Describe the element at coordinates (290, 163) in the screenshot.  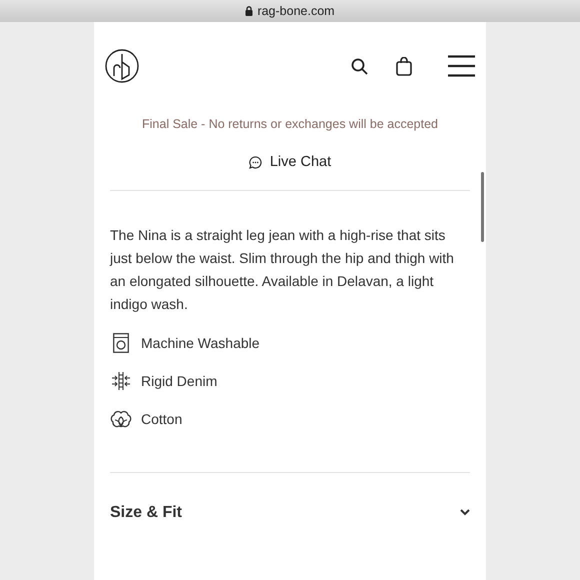
I see `live-chat-button: Live Chat` at that location.